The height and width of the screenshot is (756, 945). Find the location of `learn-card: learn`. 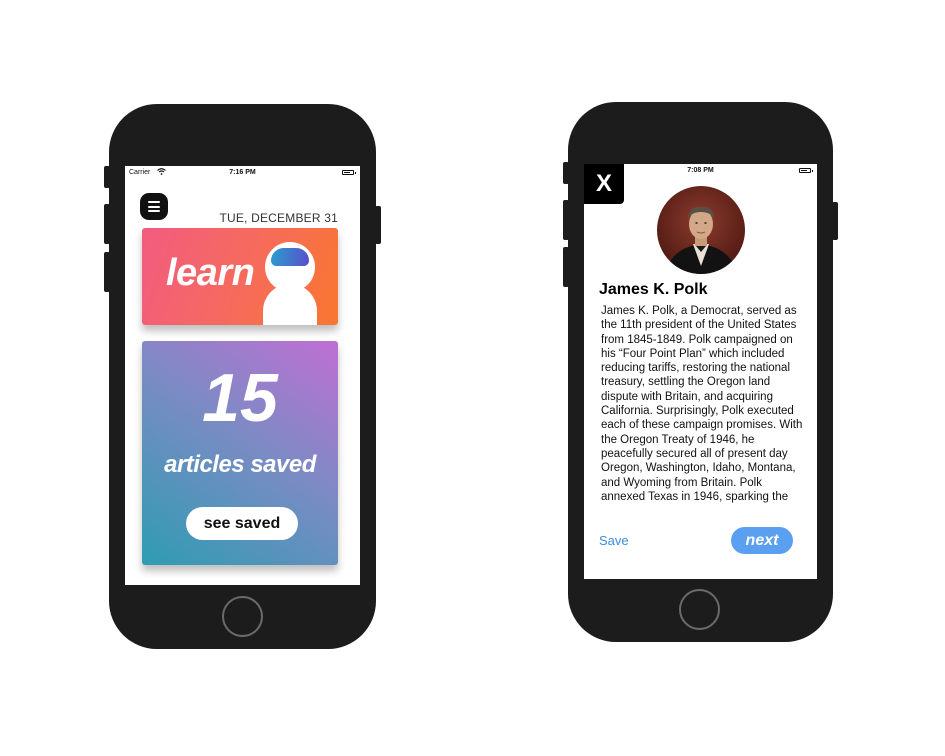

learn-card: learn is located at coordinates (240, 276).